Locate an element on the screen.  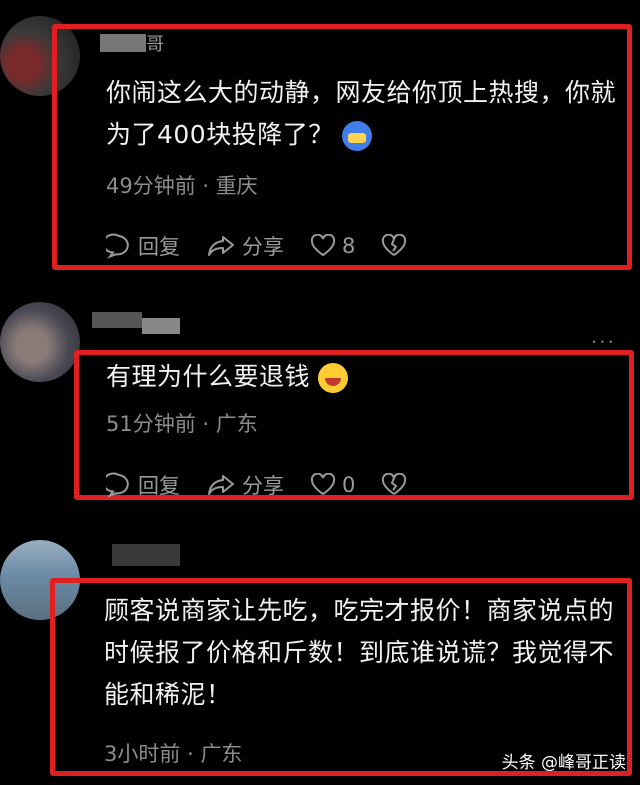
action-bar: 回复 分享 0 is located at coordinates (272, 485).